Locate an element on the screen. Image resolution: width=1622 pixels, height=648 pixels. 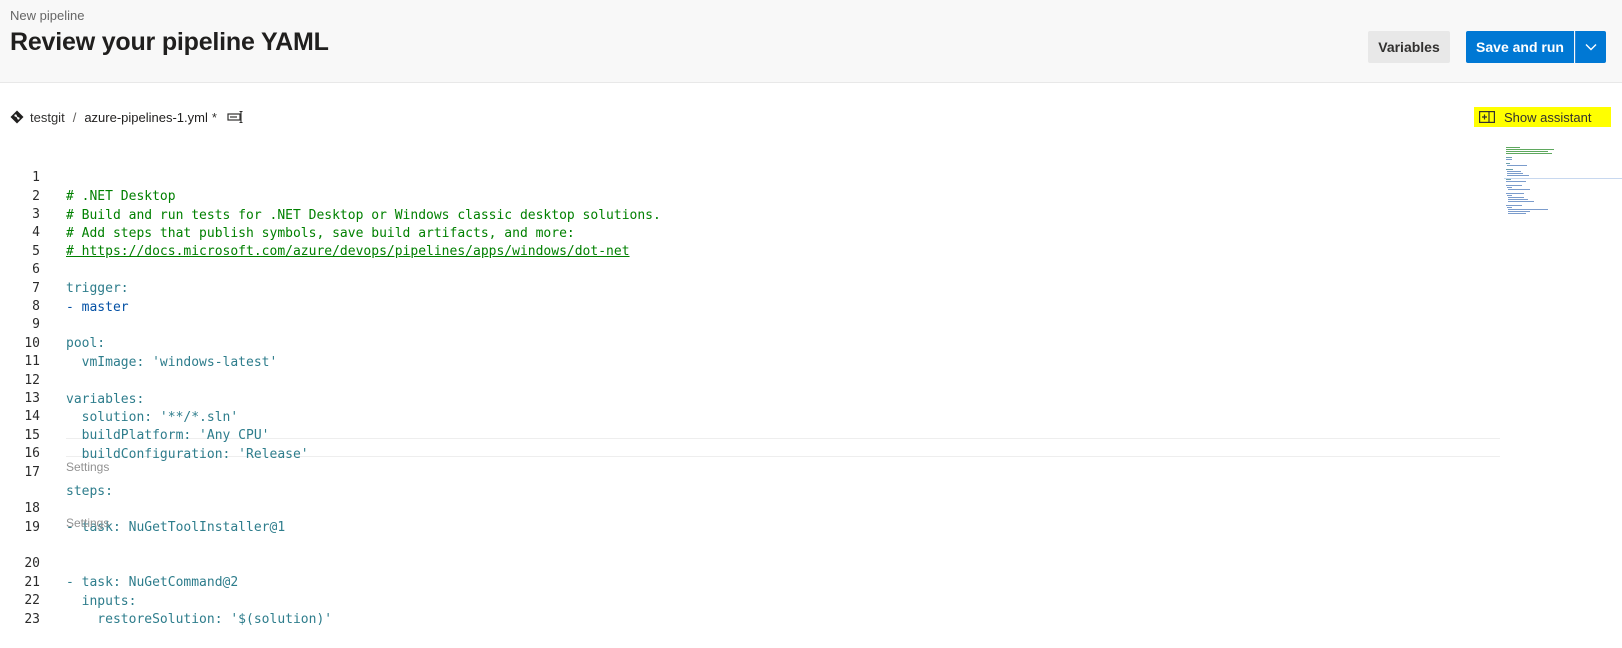
page-title: Review your pipeline YAML is located at coordinates (169, 42).